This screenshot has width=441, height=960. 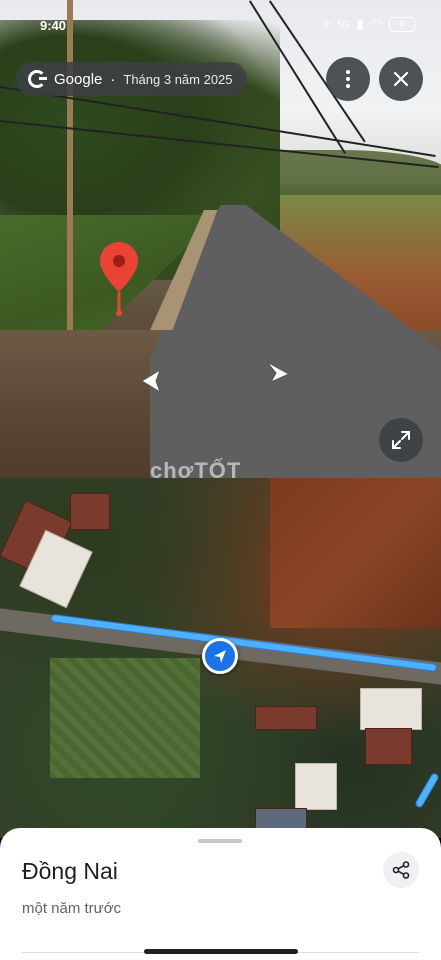 I want to click on orchard, so click(x=125, y=718).